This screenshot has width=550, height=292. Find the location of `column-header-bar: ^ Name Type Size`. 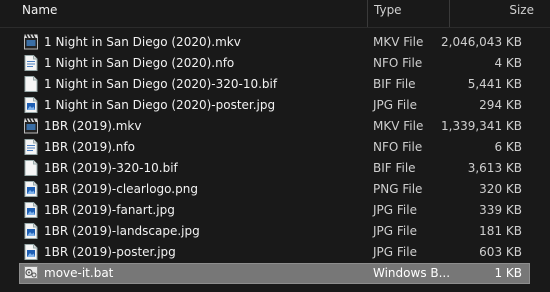

column-header-bar: ^ Name Type Size is located at coordinates (275, 14).